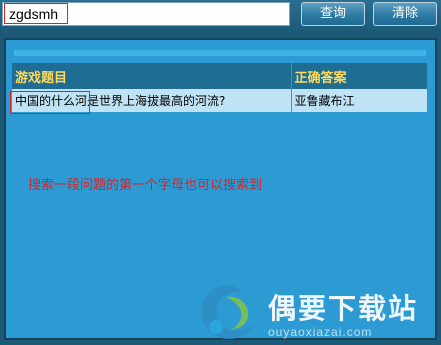  I want to click on question-cell: 中国的什么河是世界上海拔最高的河流?, so click(151, 100).